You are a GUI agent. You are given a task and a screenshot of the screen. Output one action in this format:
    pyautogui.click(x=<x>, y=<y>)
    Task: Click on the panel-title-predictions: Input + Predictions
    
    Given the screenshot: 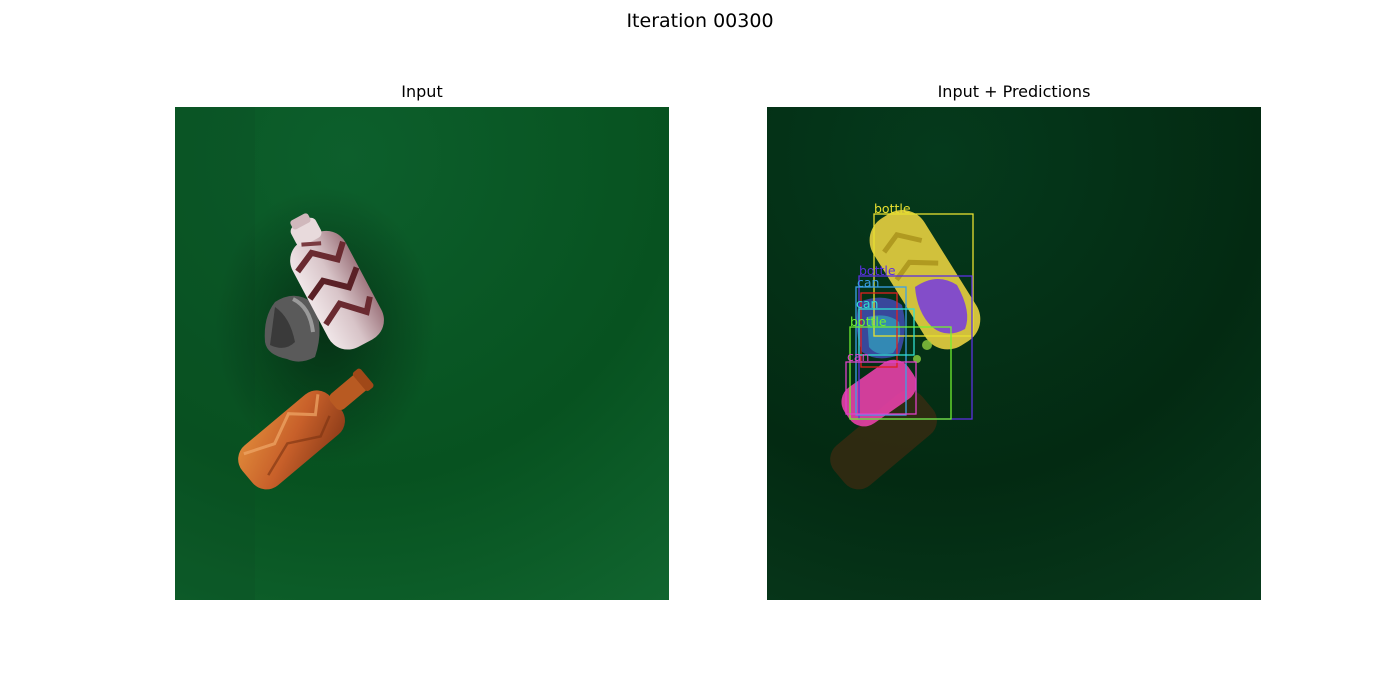 What is the action you would take?
    pyautogui.click(x=1014, y=91)
    